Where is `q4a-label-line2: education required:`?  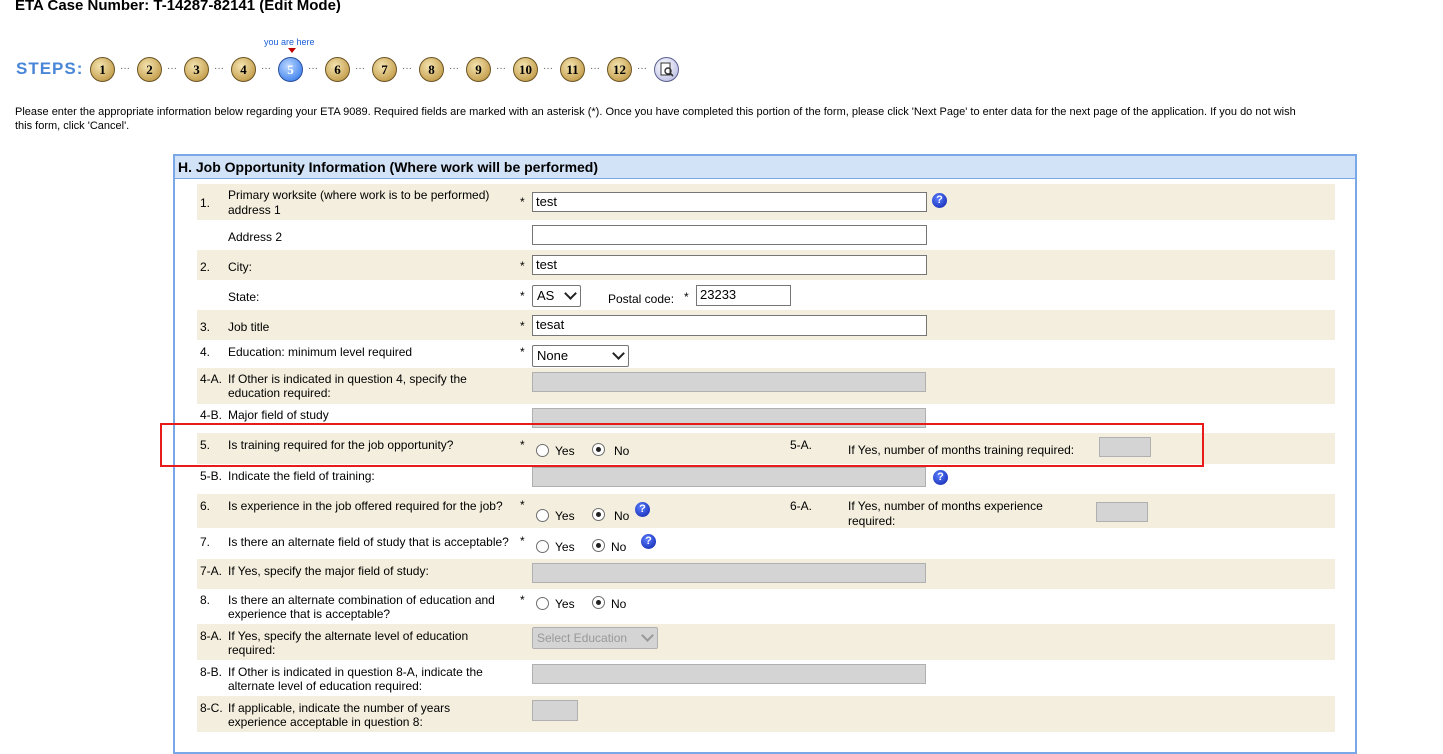 q4a-label-line2: education required: is located at coordinates (279, 393).